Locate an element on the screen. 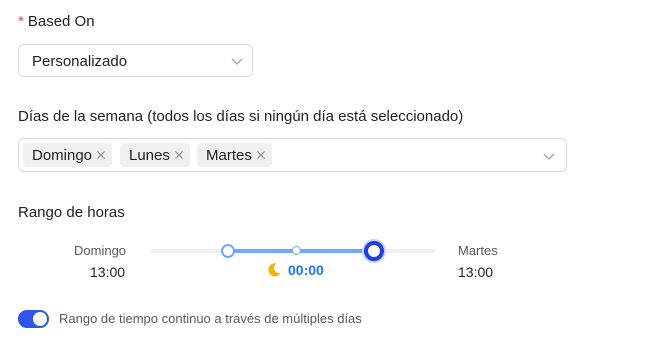  continuous-range-toggle is located at coordinates (33, 319).